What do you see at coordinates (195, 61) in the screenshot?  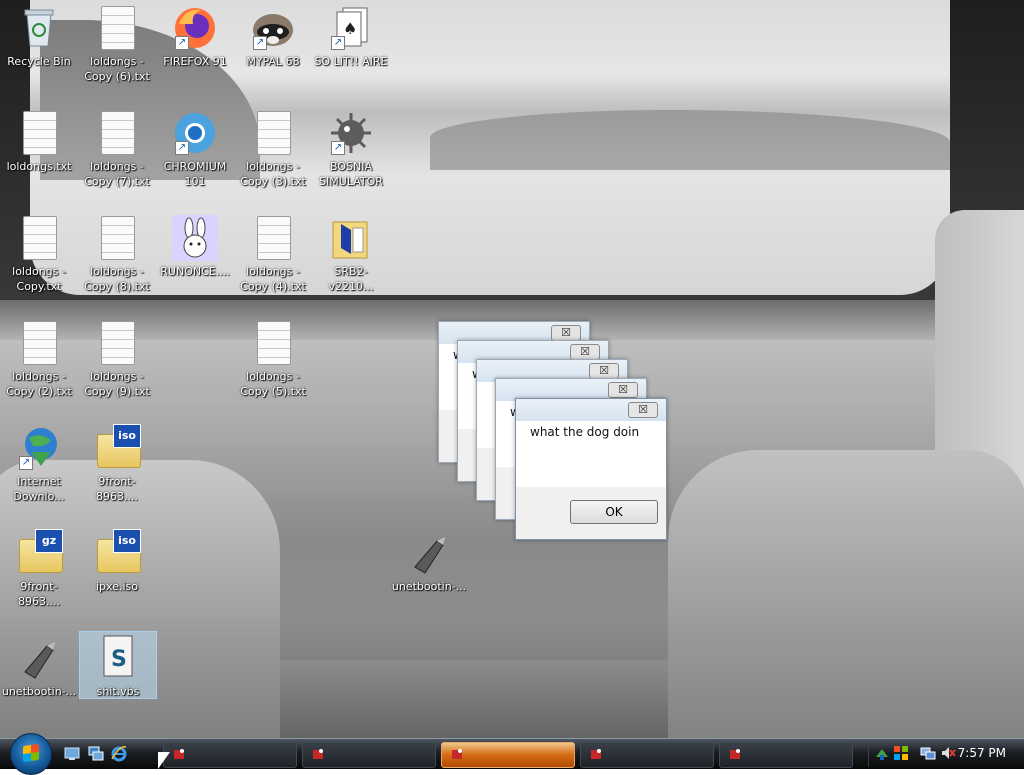 I see `icon-label: FIREFOX 91` at bounding box center [195, 61].